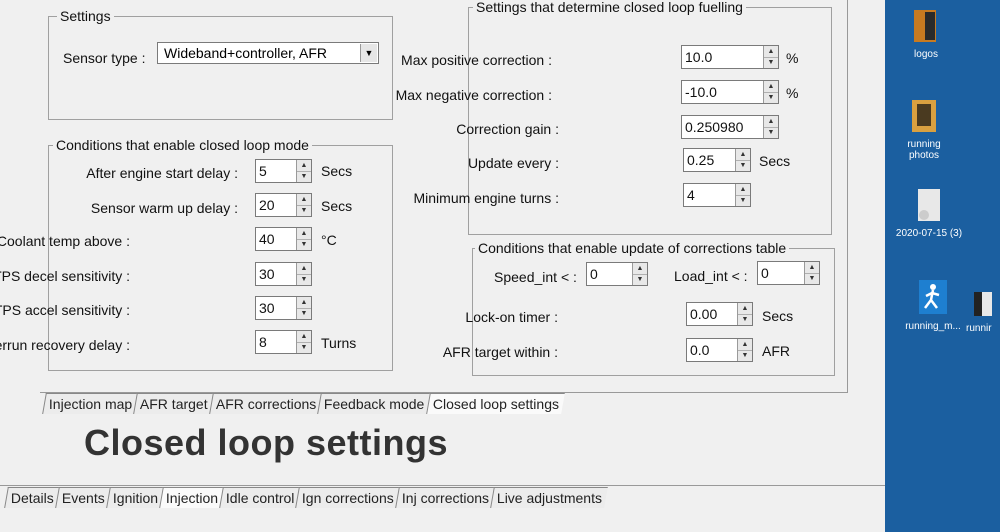 The image size is (1000, 532). I want to click on desktop-icon-caption: 2020-07-15 (3), so click(929, 233).